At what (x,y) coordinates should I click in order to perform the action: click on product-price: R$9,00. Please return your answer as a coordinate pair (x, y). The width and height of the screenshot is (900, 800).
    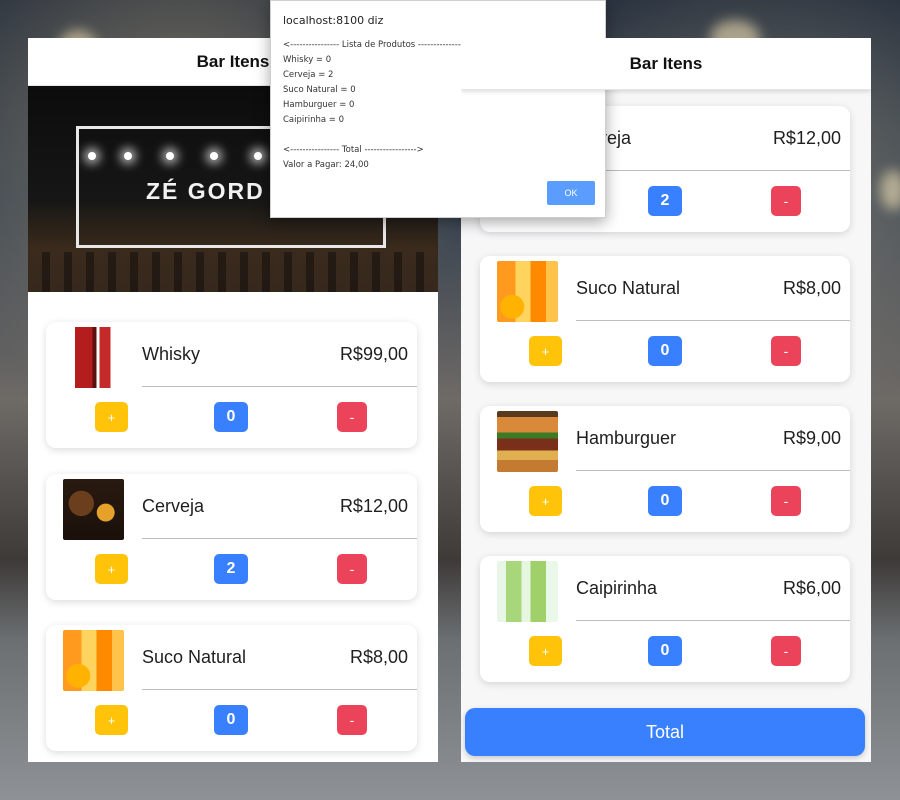
    Looking at the image, I should click on (811, 438).